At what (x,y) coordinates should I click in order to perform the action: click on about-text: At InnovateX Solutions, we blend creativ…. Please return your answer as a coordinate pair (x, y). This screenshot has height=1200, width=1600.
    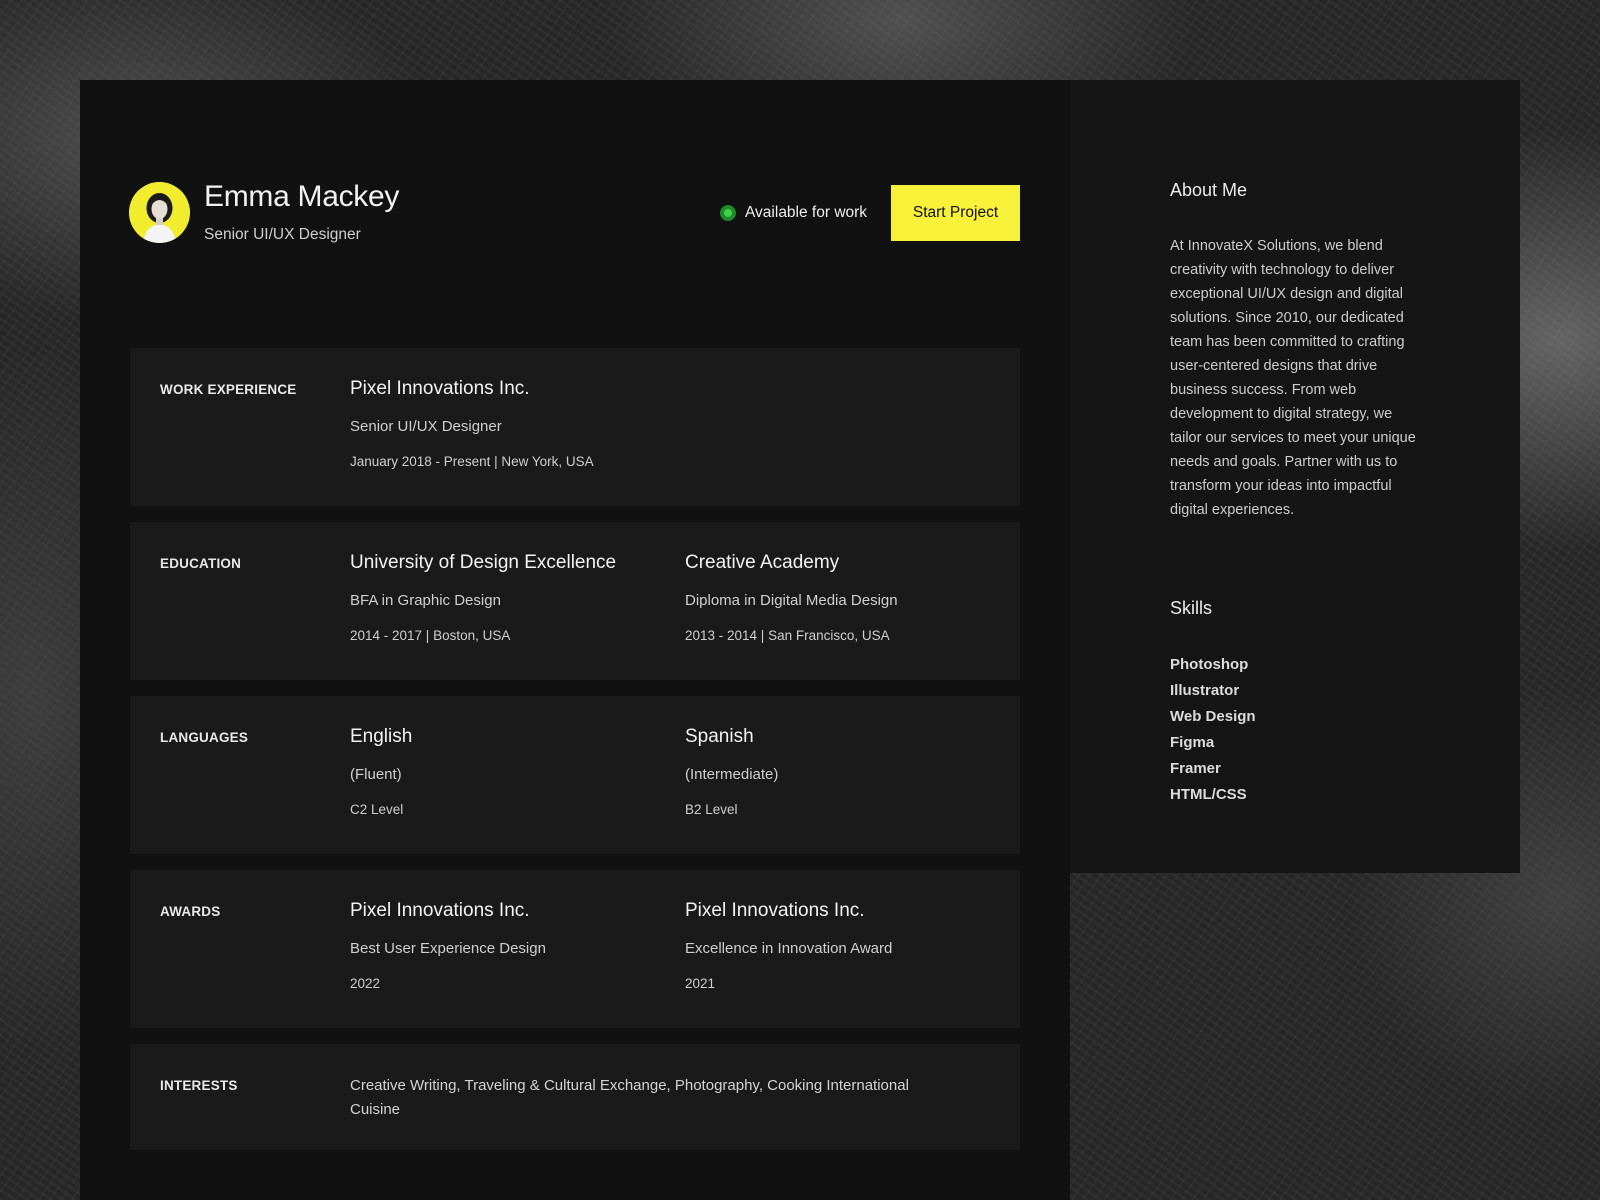
    Looking at the image, I should click on (1293, 378).